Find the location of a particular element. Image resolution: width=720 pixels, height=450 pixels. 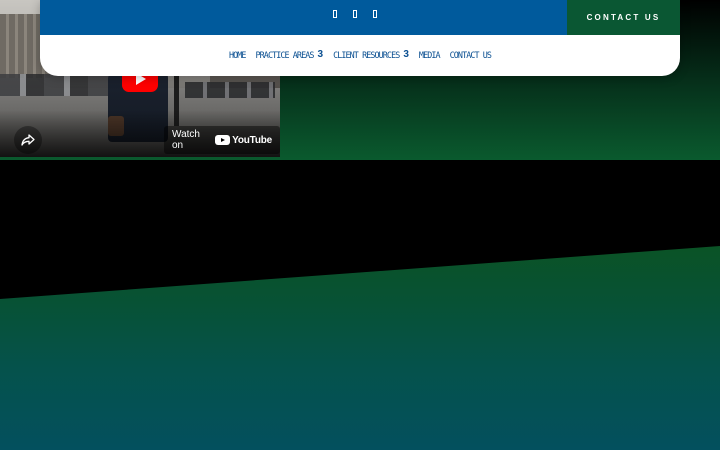

share-arrow-icon is located at coordinates (28, 140).